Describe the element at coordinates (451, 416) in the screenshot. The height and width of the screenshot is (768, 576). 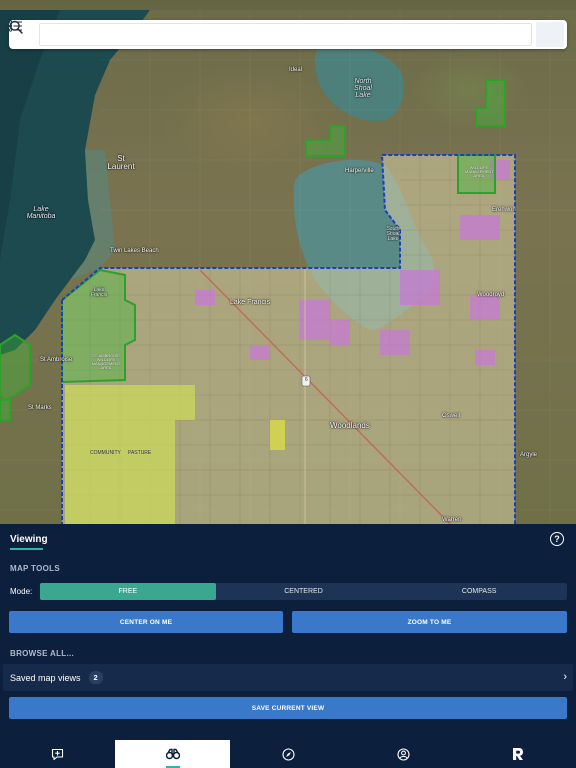
I see `map-label-oswell: Oswell` at that location.